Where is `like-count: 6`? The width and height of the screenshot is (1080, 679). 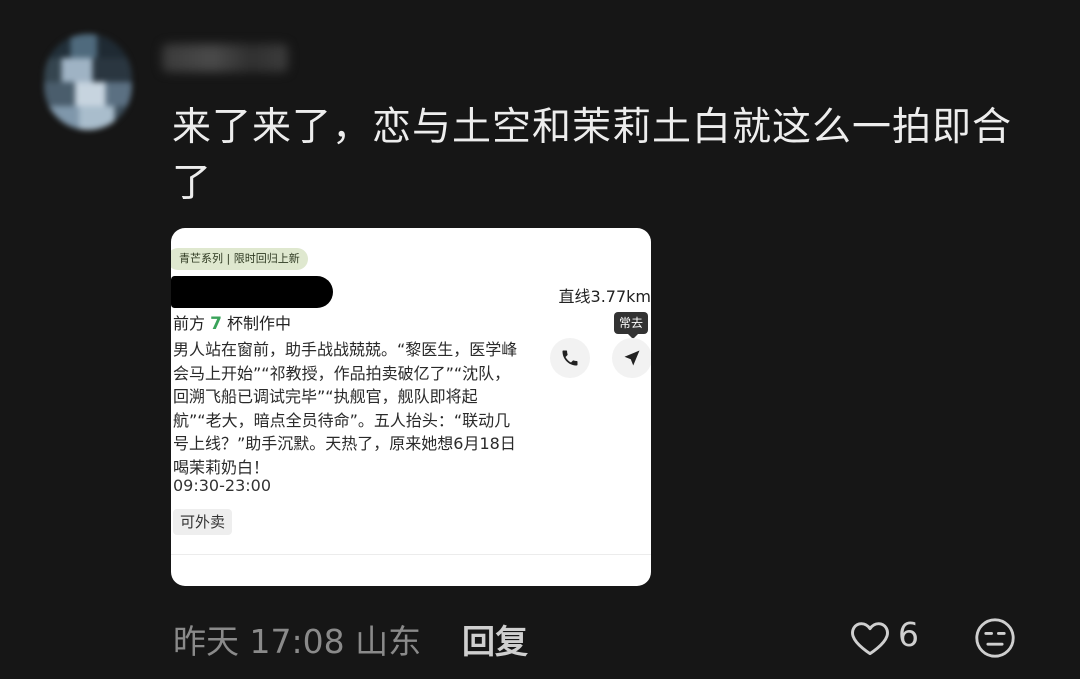 like-count: 6 is located at coordinates (908, 634).